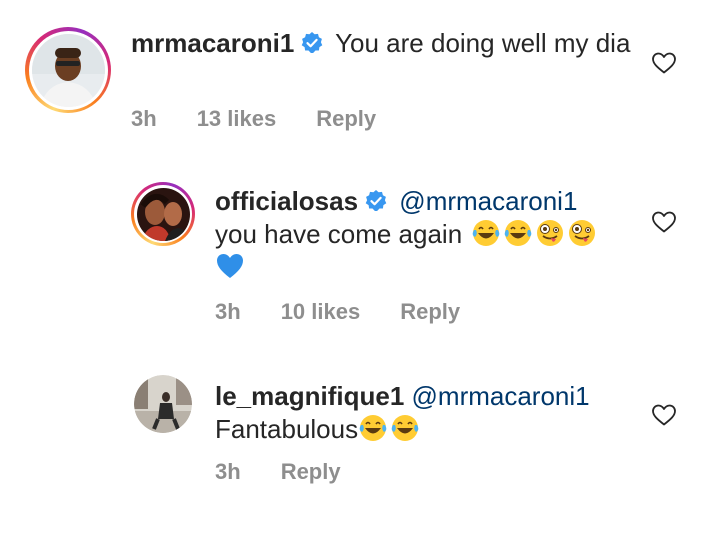  What do you see at coordinates (321, 312) in the screenshot?
I see `likes-count: 10 likes` at bounding box center [321, 312].